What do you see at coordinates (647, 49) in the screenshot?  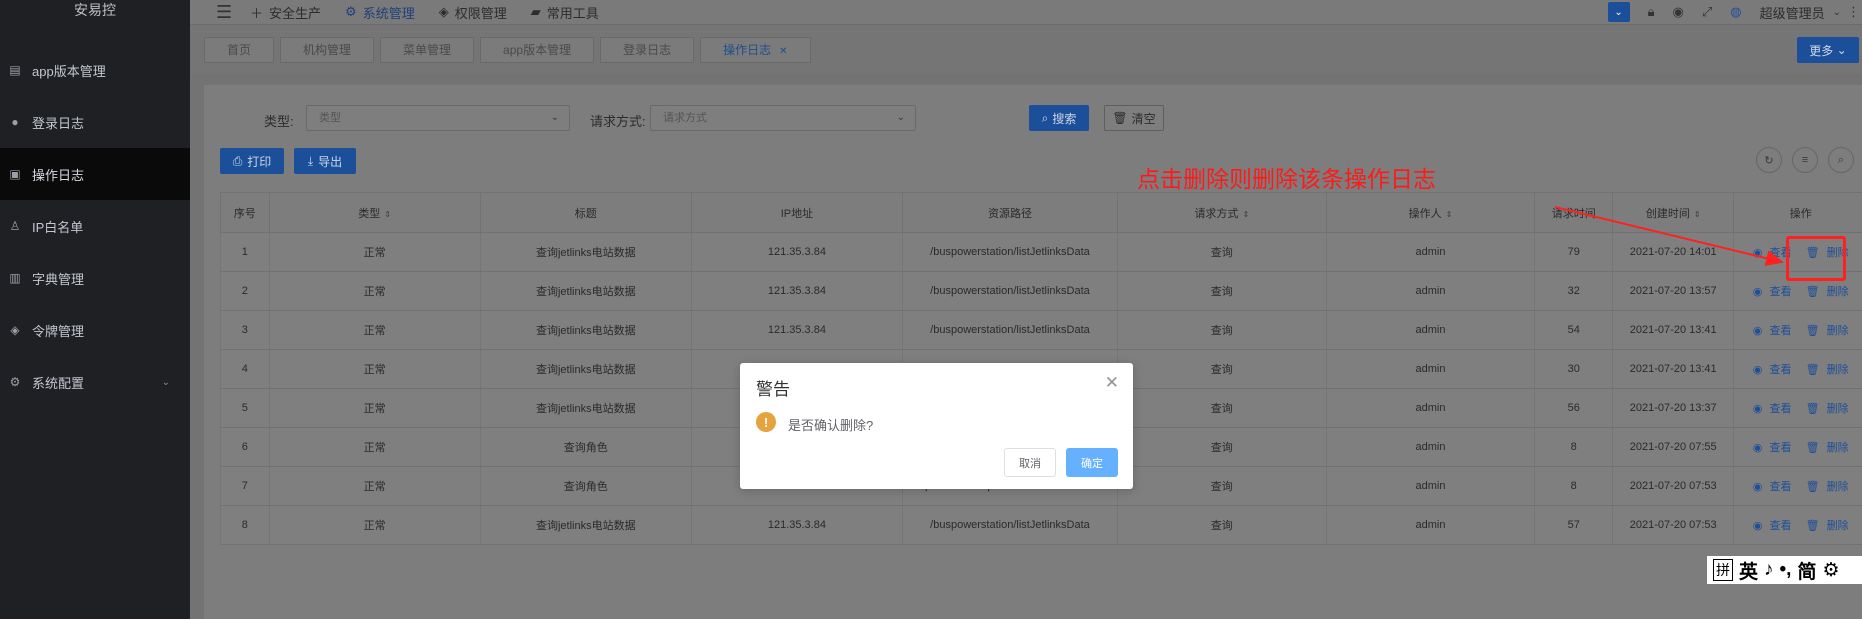 I see `tab: 登录日志` at bounding box center [647, 49].